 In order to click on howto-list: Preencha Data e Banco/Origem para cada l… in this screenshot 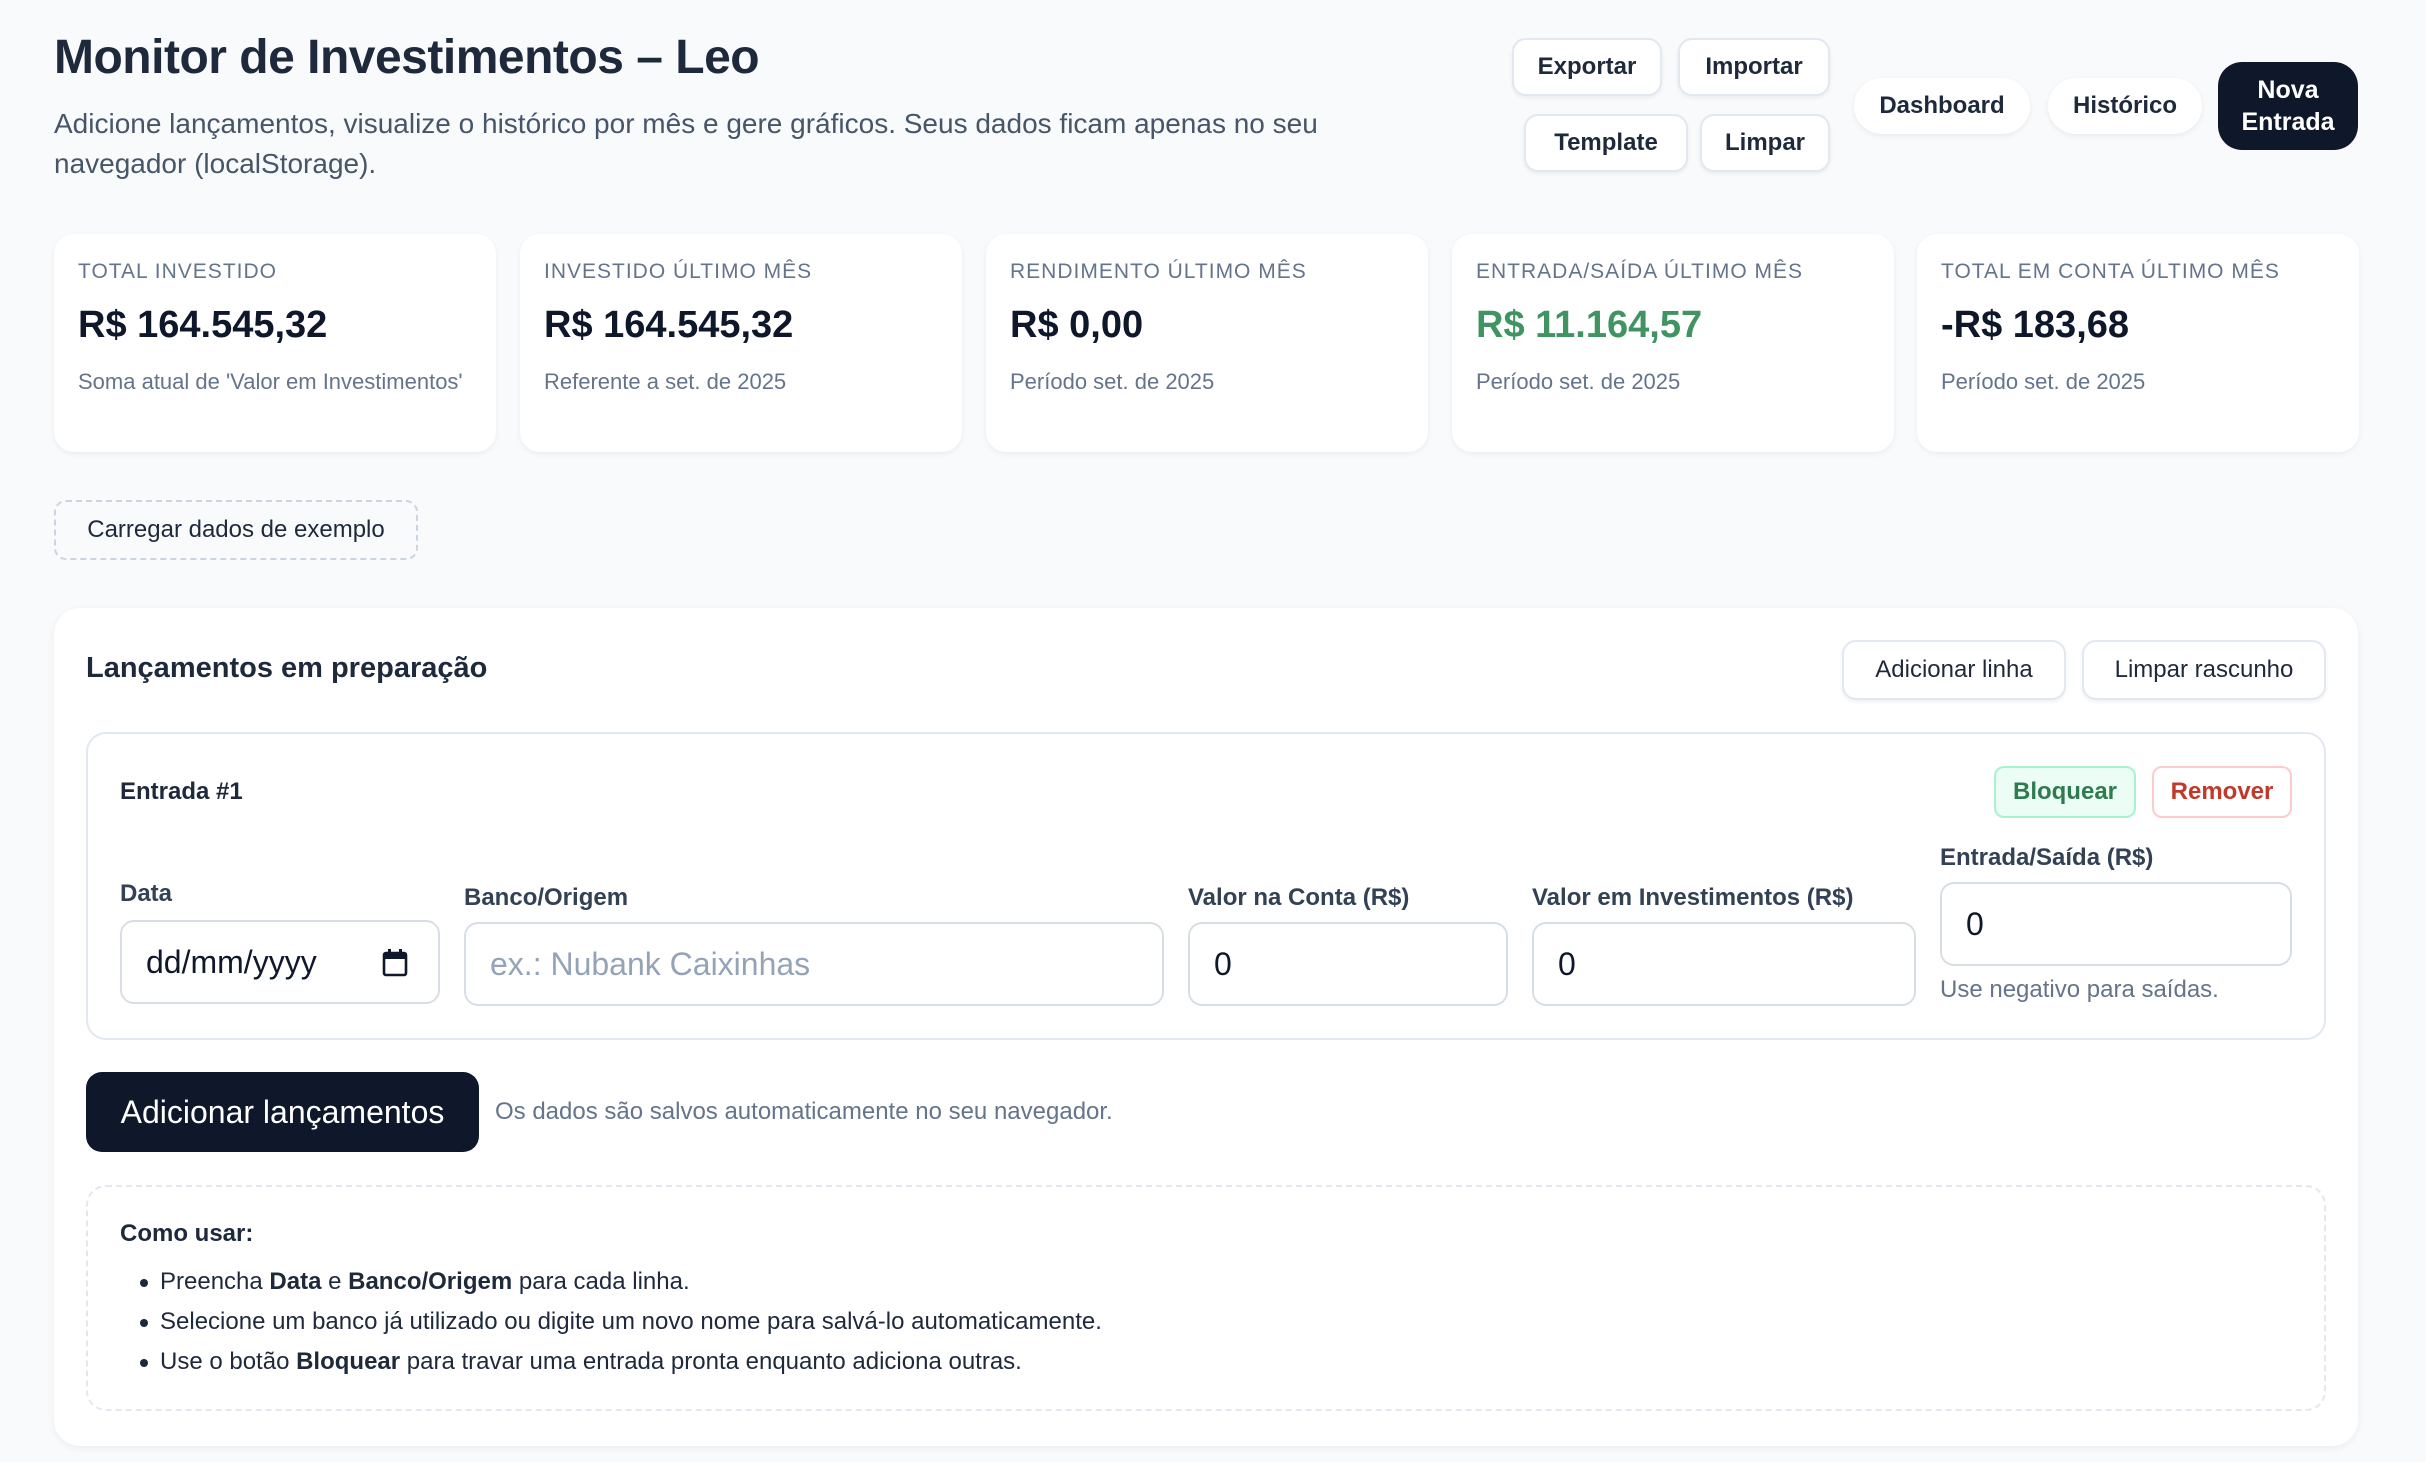, I will do `click(621, 1322)`.